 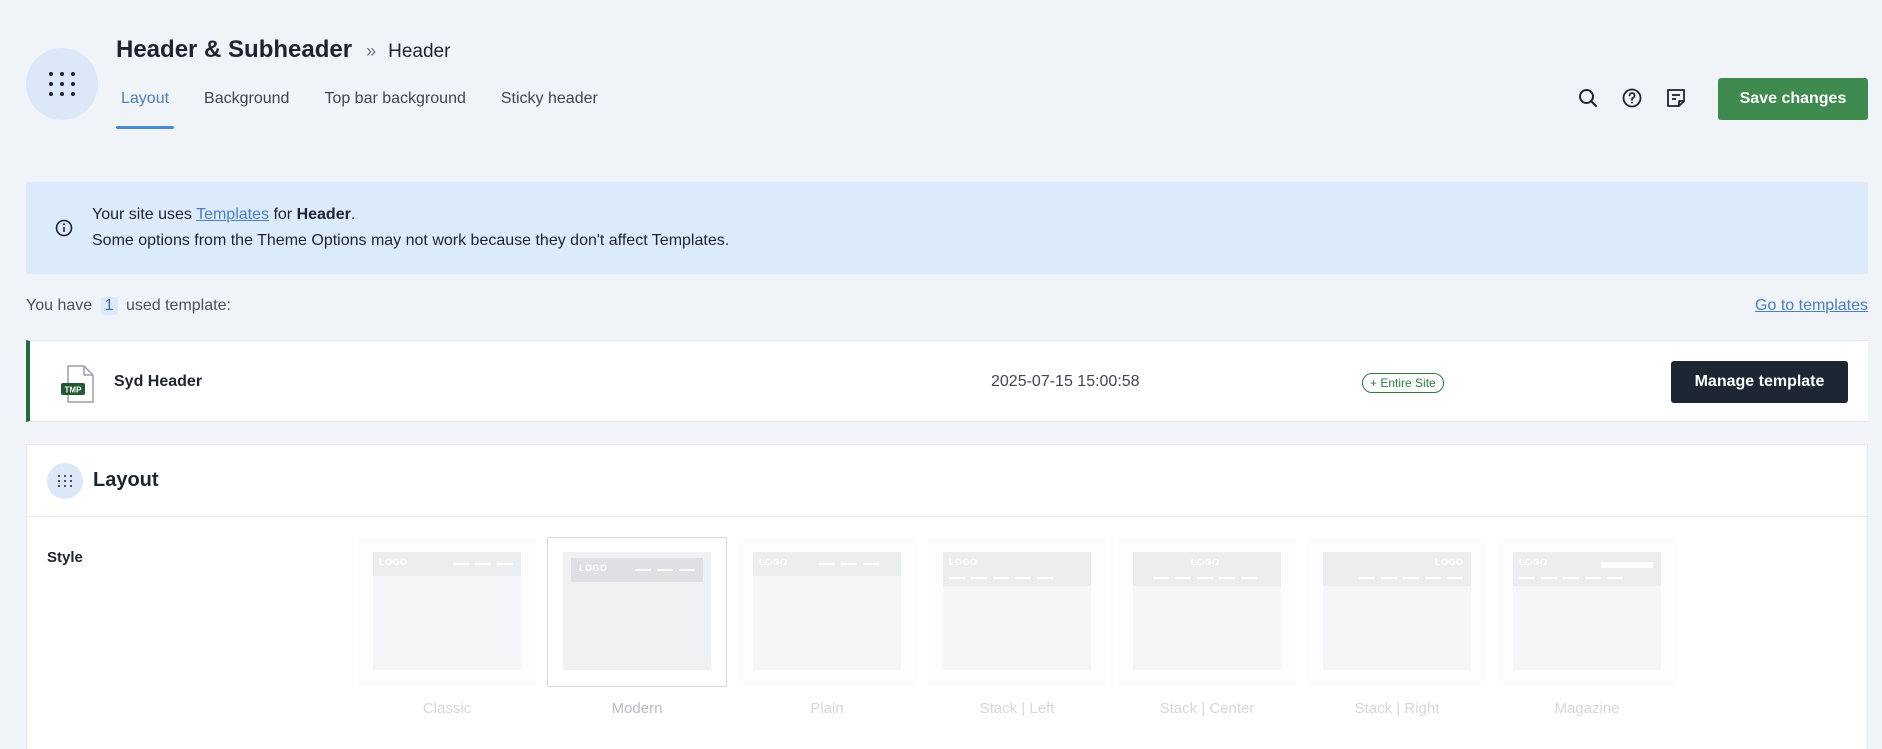 What do you see at coordinates (232, 214) in the screenshot?
I see `templates-link: Templates` at bounding box center [232, 214].